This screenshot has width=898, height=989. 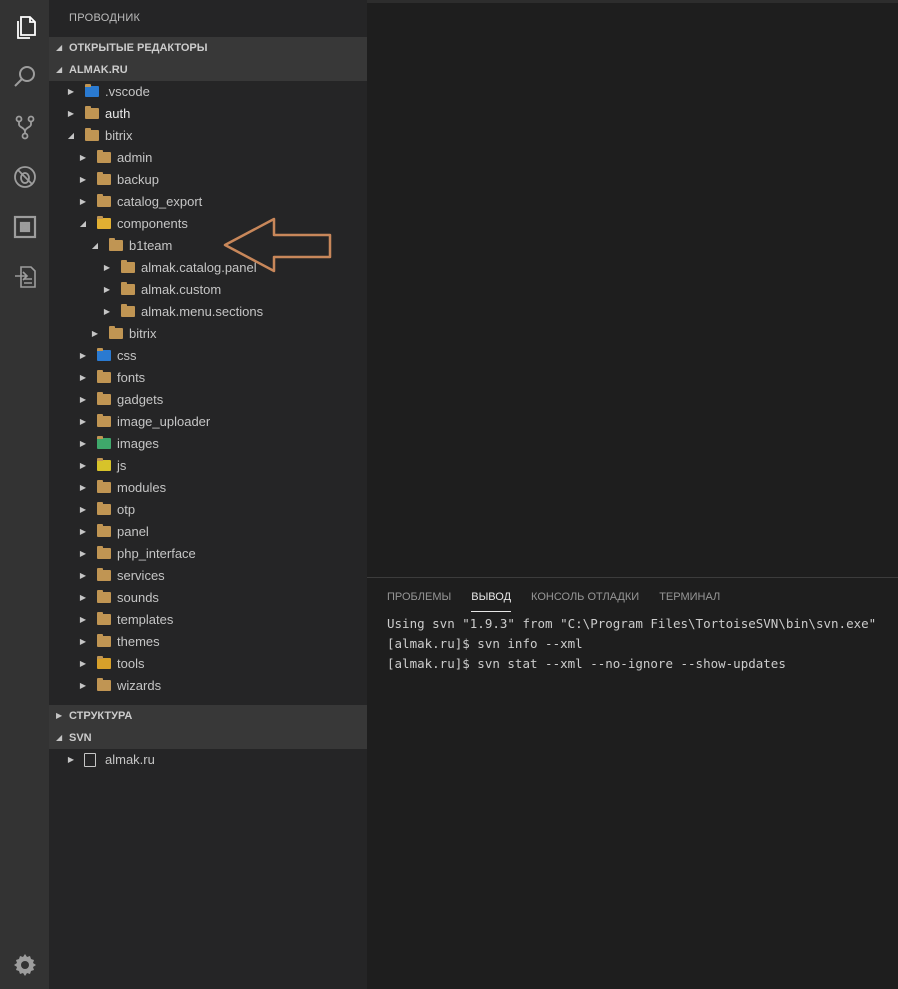 I want to click on section-outline: ▶ СТРУКТУРА, so click(x=208, y=716).